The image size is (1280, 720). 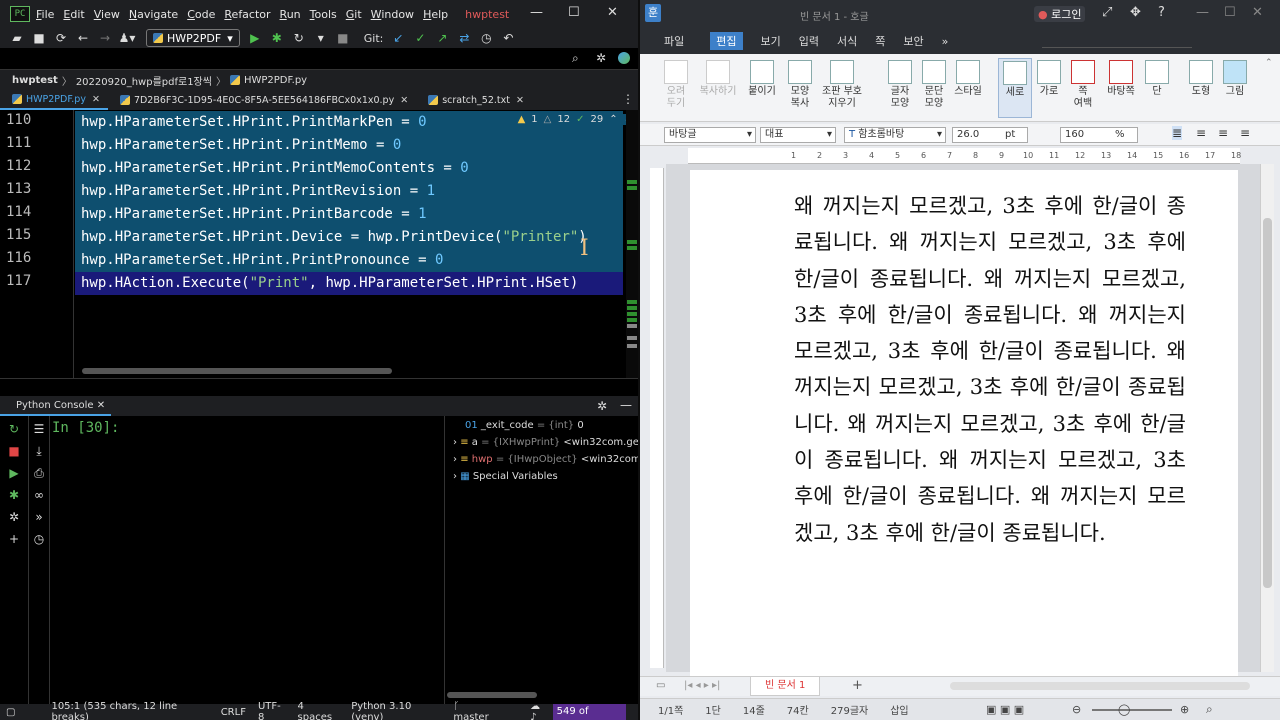 What do you see at coordinates (420, 38) in the screenshot?
I see `git-commit-icon: ✓` at bounding box center [420, 38].